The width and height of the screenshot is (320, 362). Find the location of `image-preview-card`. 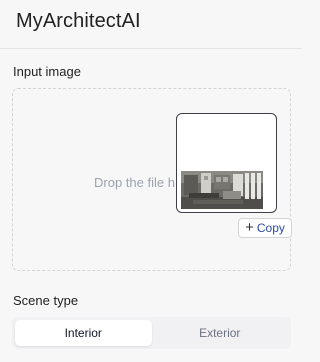

image-preview-card is located at coordinates (226, 163).